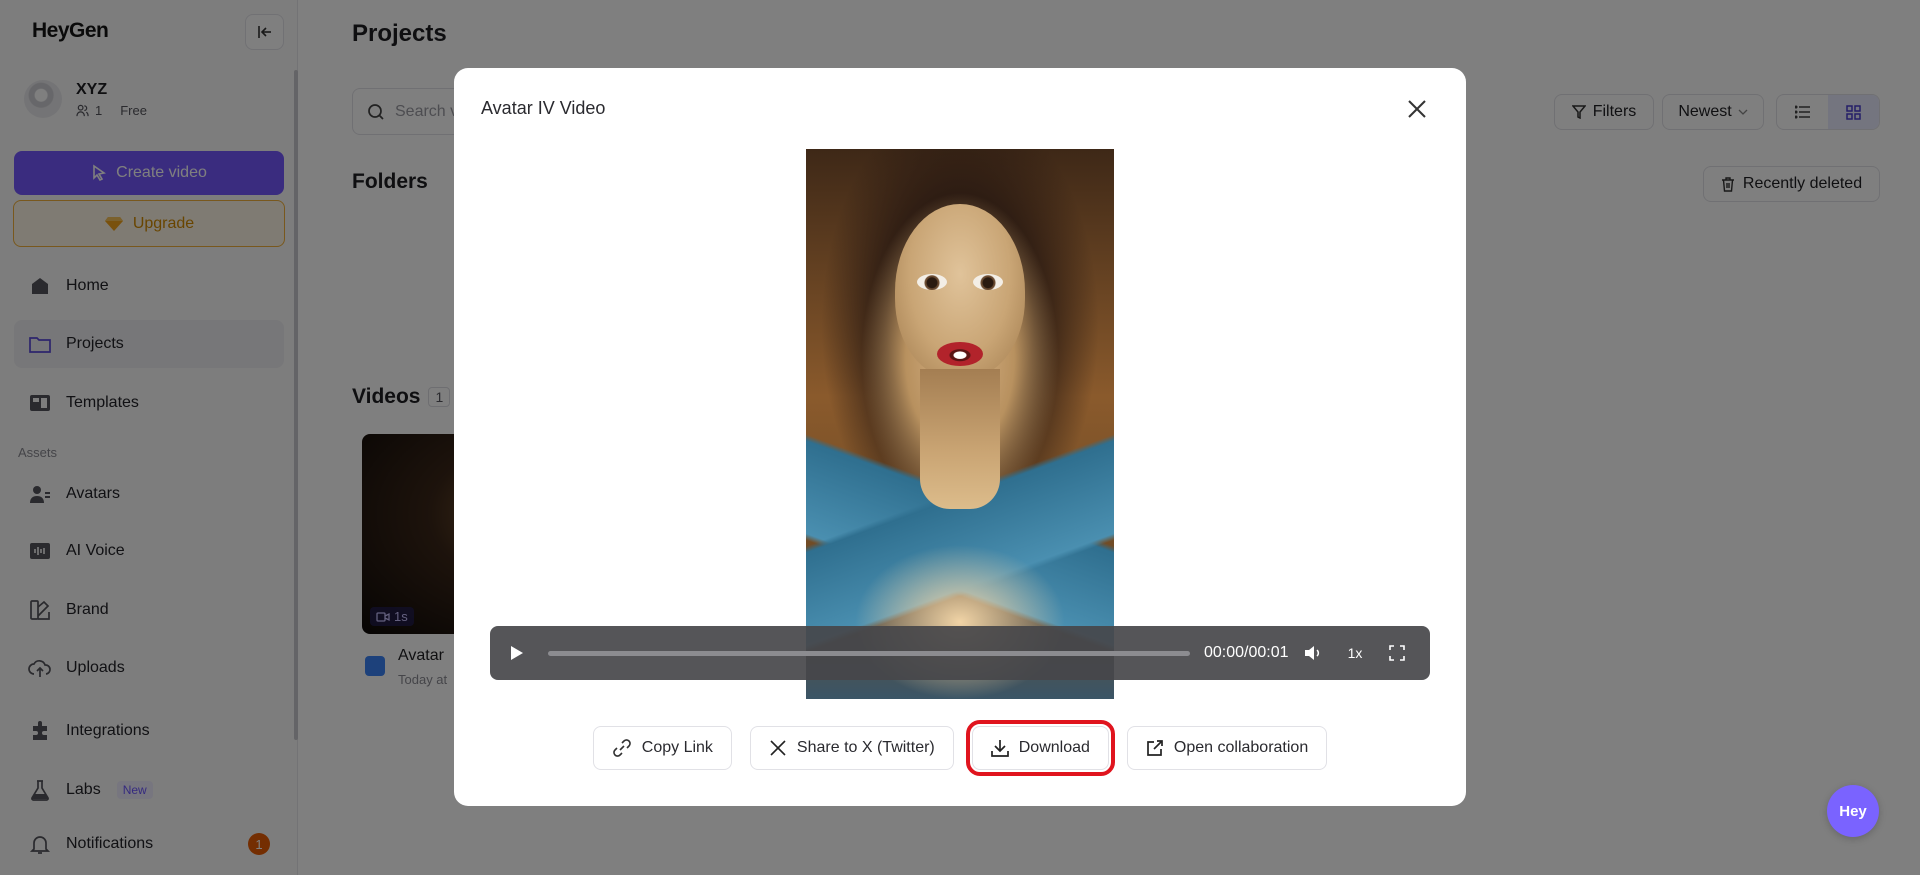 This screenshot has height=875, width=1920. Describe the element at coordinates (1054, 747) in the screenshot. I see `download-label: Download` at that location.